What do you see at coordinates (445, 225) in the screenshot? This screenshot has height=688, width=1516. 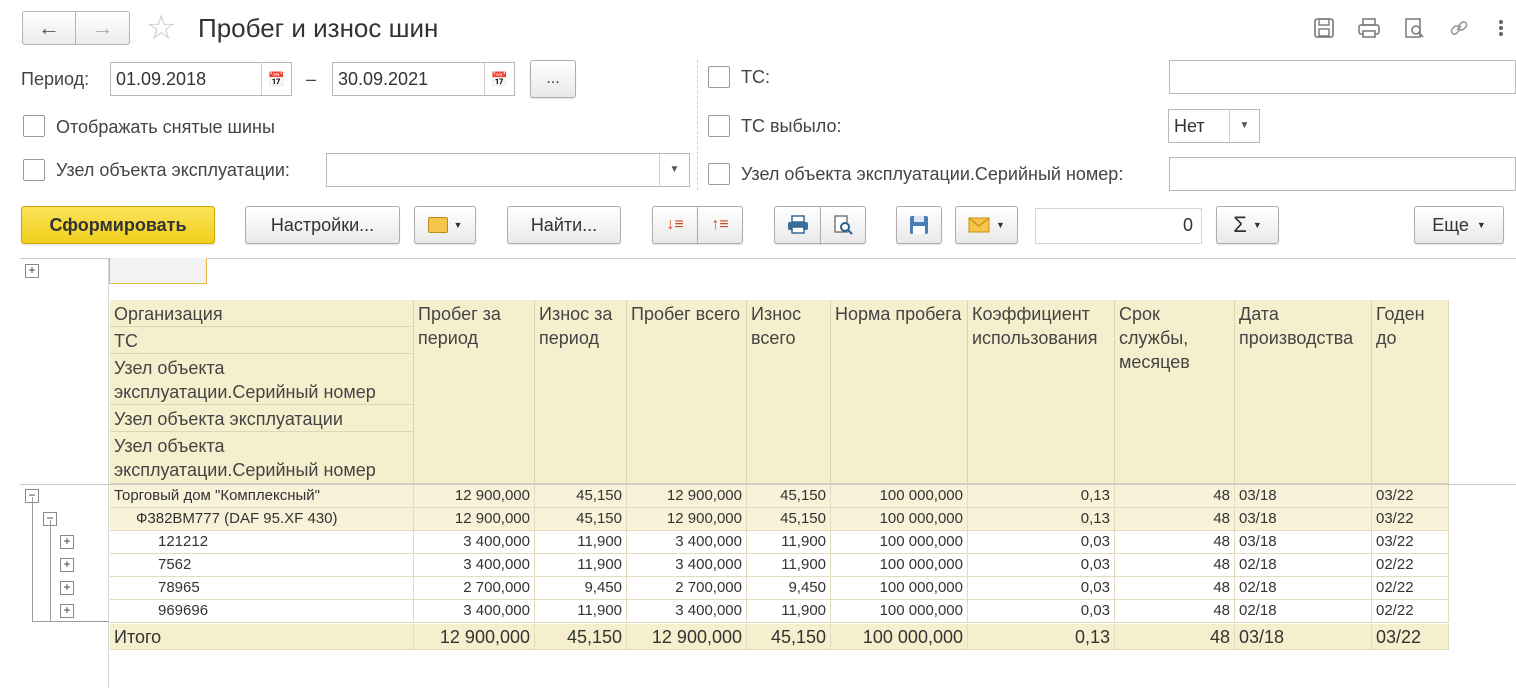 I see `variants-button: ▼` at bounding box center [445, 225].